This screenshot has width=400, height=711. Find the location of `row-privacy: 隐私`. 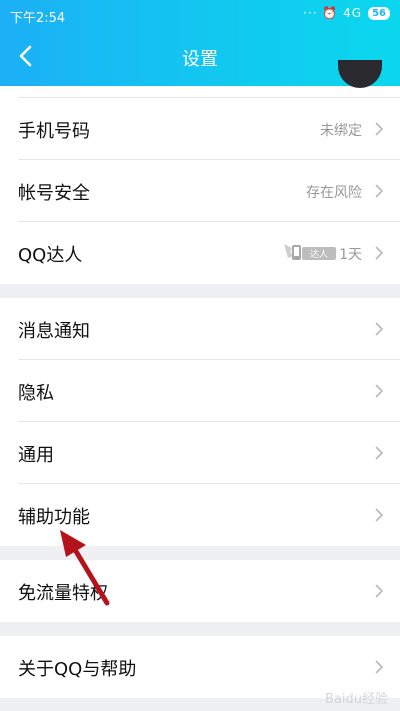

row-privacy: 隐私 is located at coordinates (200, 391).